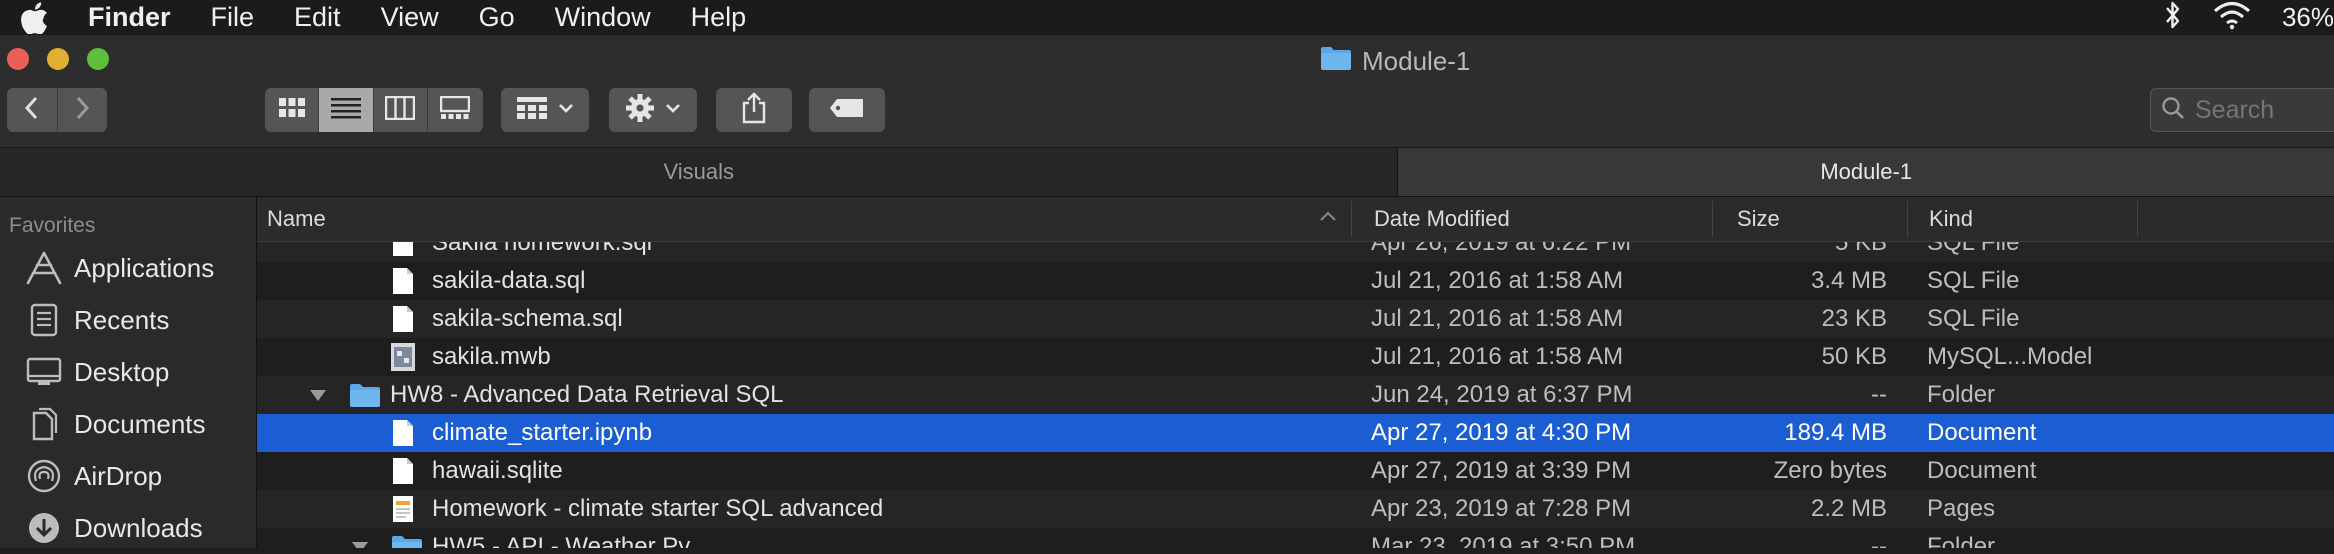 The height and width of the screenshot is (554, 2334). Describe the element at coordinates (1961, 508) in the screenshot. I see `file-kind: Pages` at that location.